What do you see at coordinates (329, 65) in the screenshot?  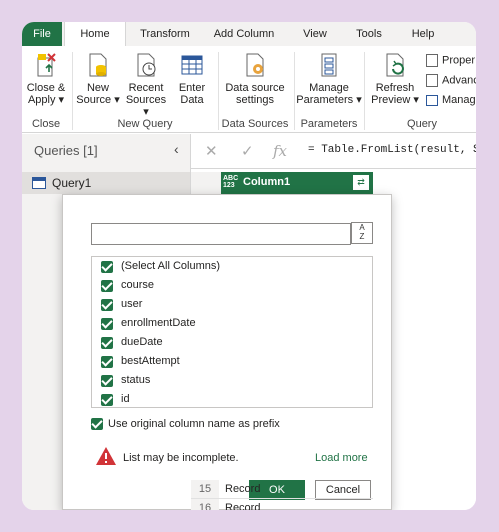 I see `parameters-icon` at bounding box center [329, 65].